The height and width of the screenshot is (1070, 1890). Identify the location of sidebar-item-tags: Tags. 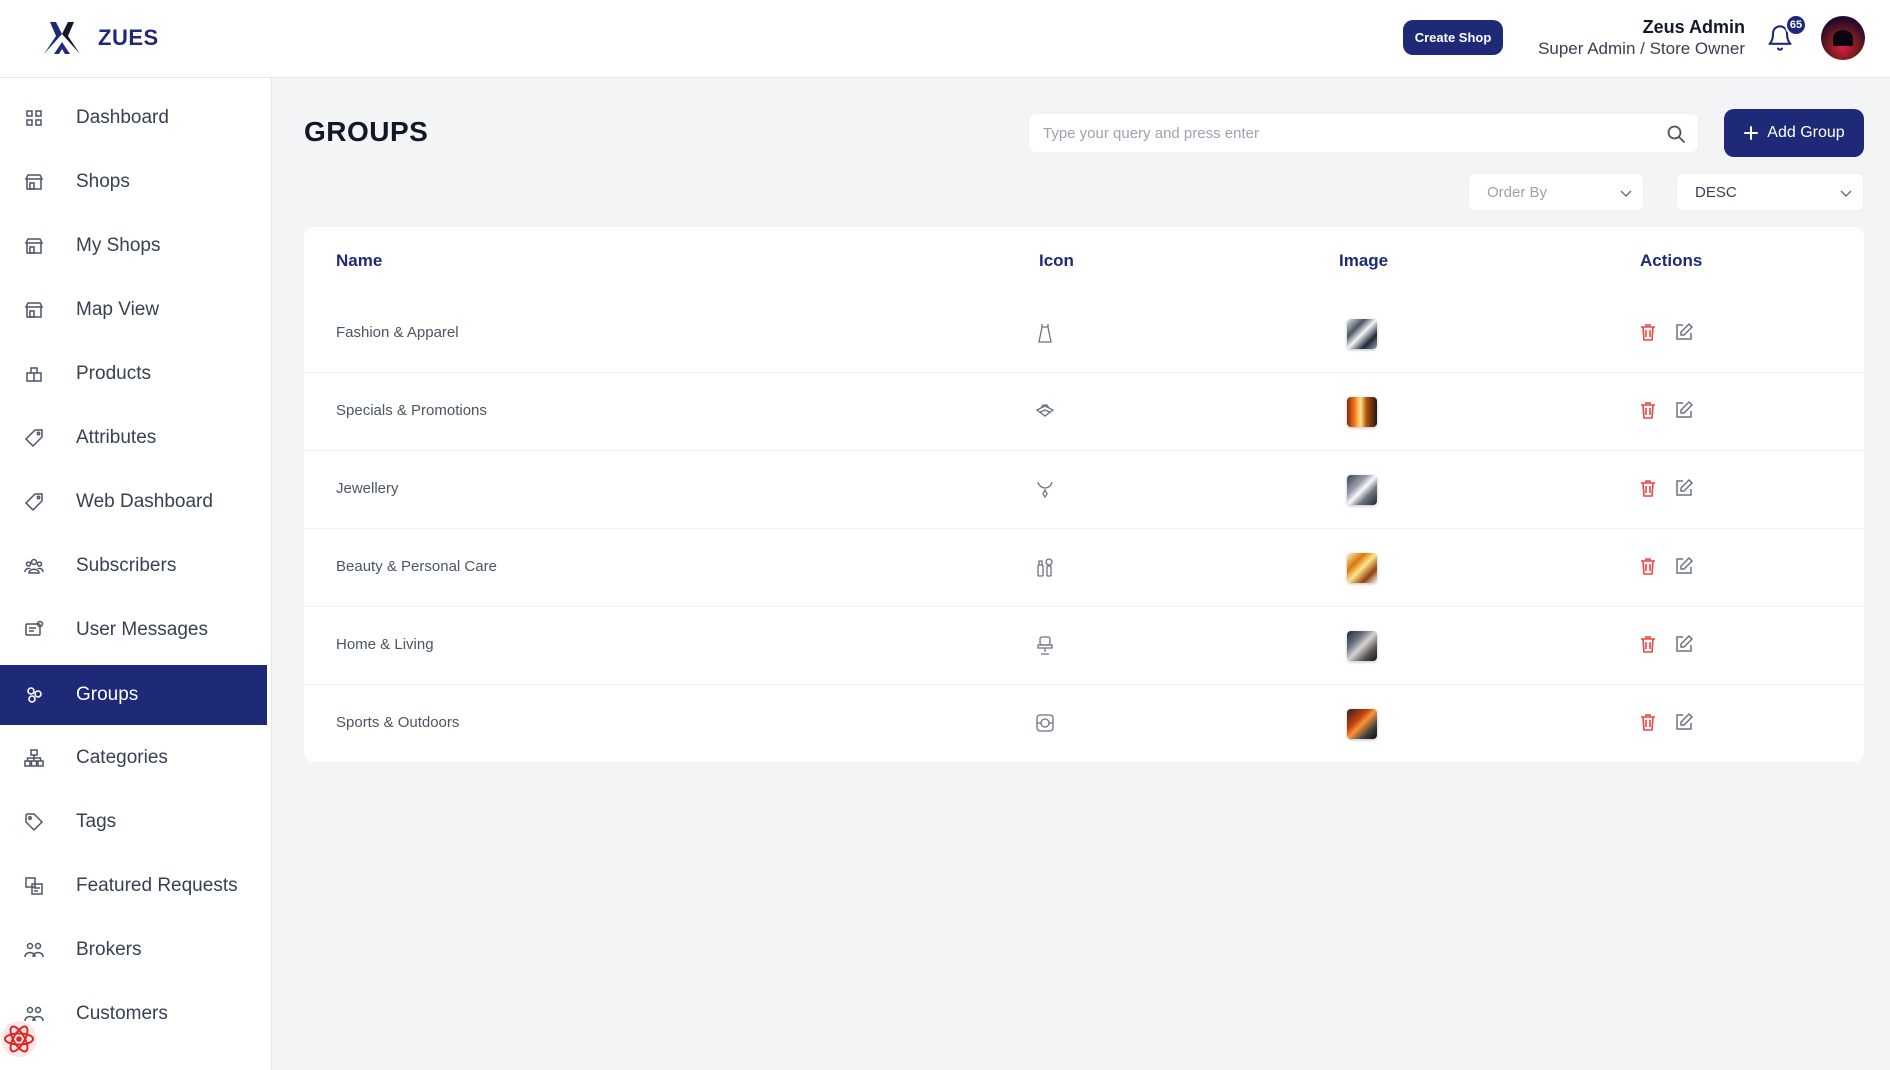
(133, 822).